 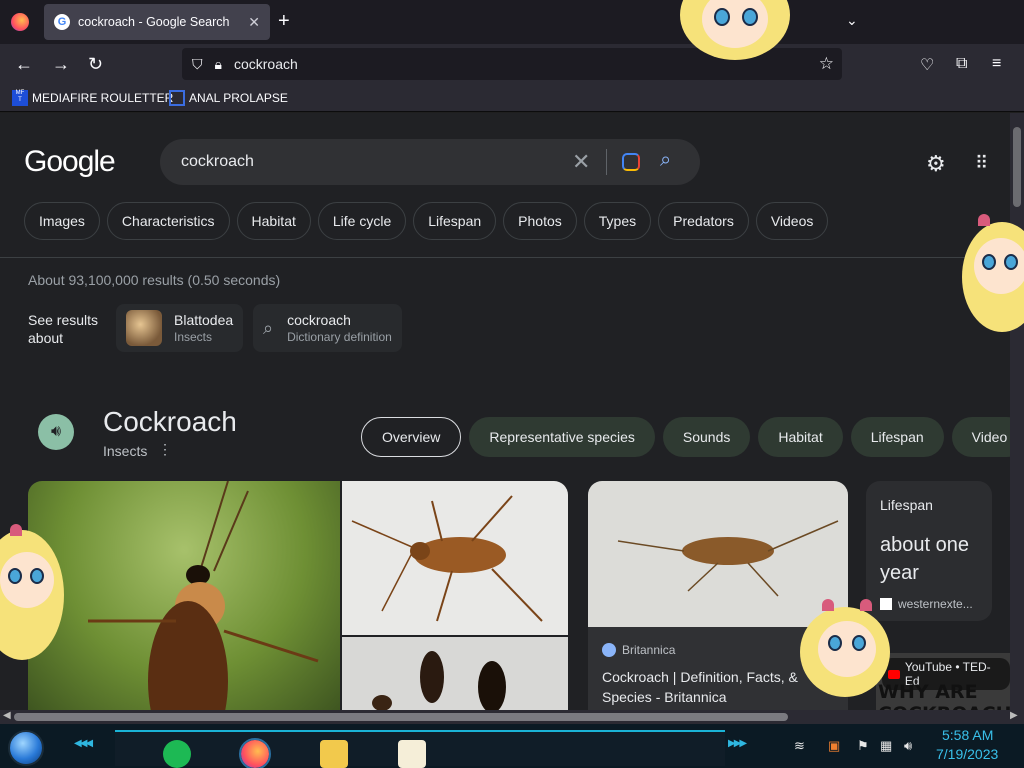 I want to click on vertical-scrollbar, so click(x=1017, y=411).